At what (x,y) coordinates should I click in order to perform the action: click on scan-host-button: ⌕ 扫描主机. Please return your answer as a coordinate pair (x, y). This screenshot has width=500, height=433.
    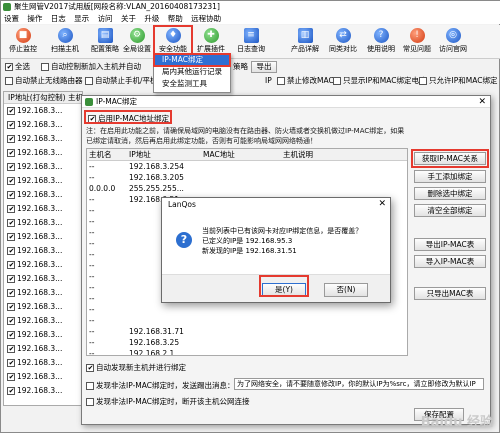
    Looking at the image, I should click on (65, 42).